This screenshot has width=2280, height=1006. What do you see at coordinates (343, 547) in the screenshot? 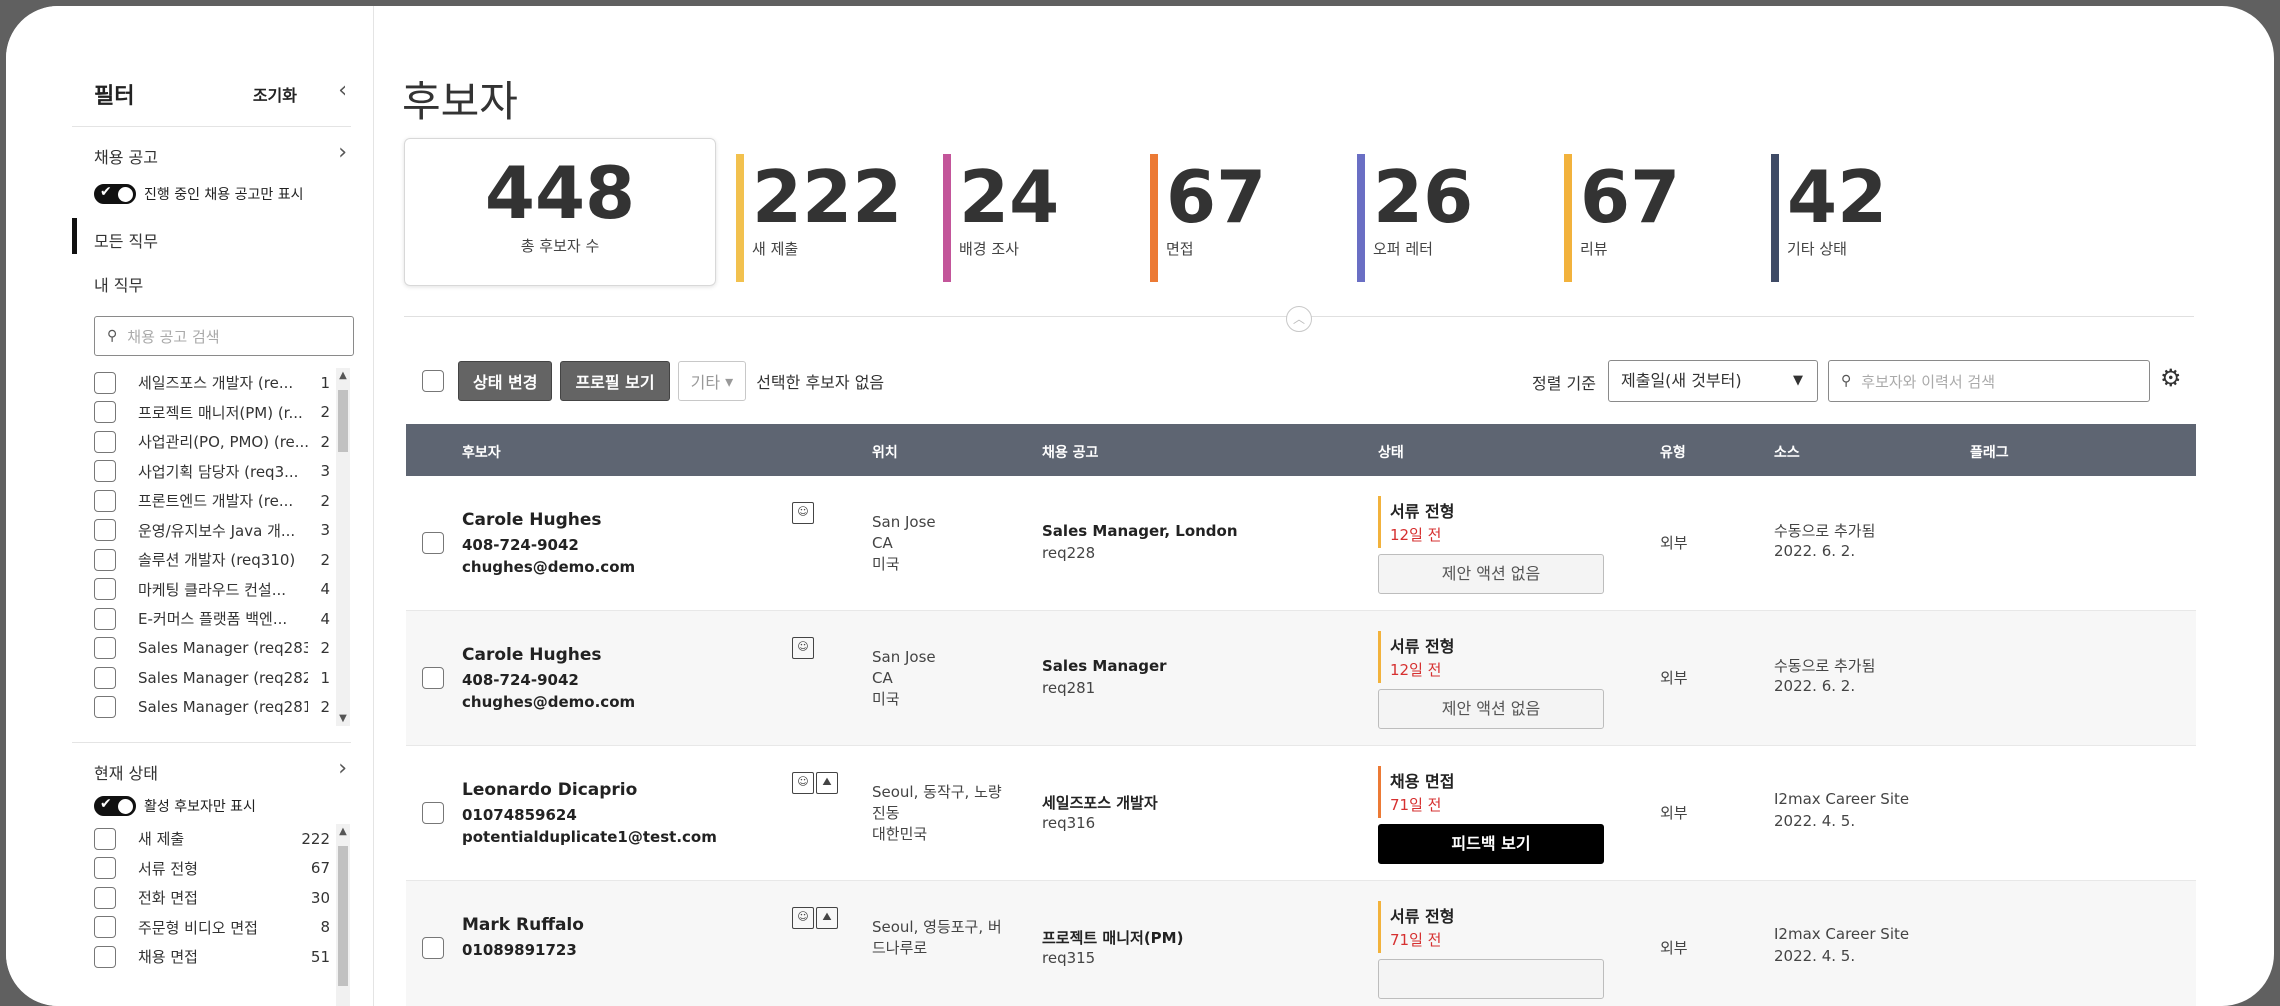
I see `job-list-scrollbar: ▲ ▼` at bounding box center [343, 547].